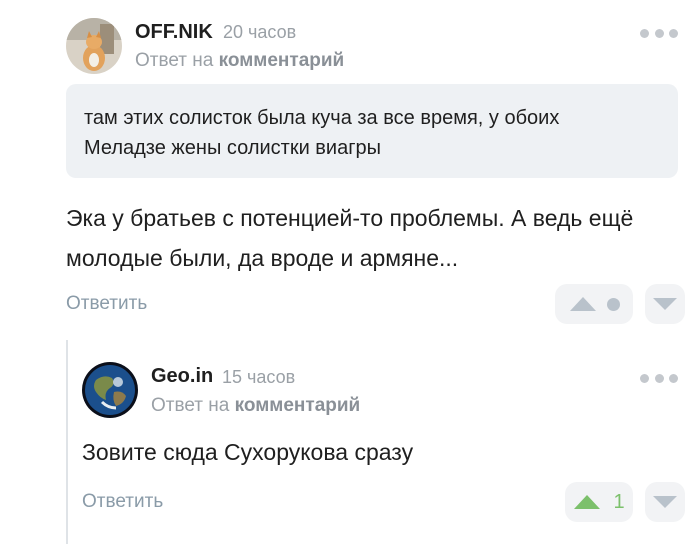  I want to click on comment-author: OFF.NIK, so click(174, 32).